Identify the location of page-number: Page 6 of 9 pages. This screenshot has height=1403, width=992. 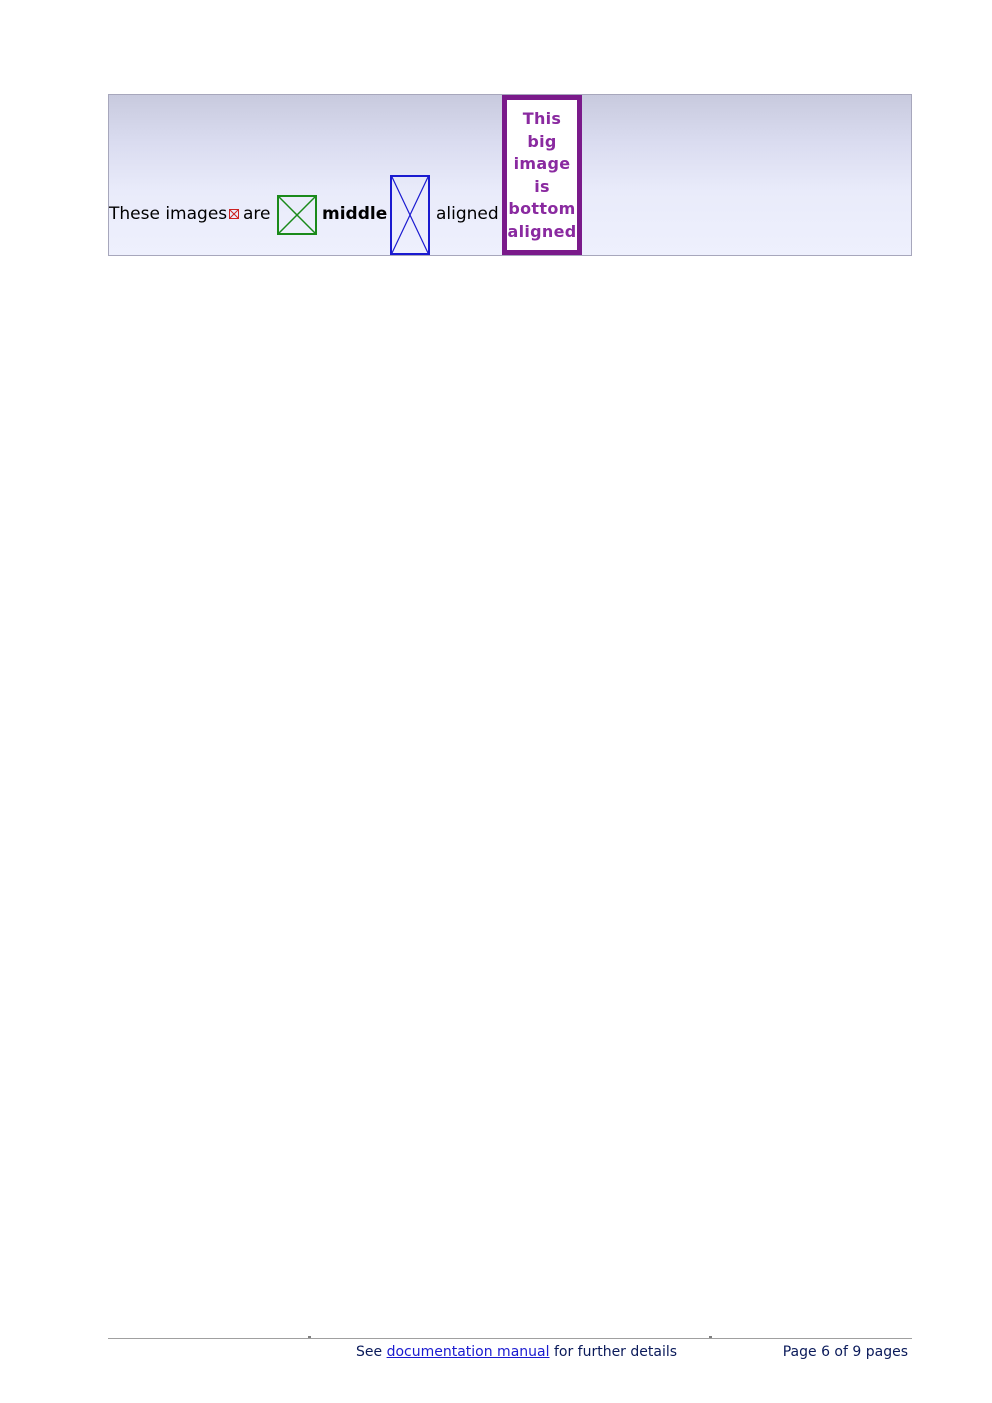
(845, 1352).